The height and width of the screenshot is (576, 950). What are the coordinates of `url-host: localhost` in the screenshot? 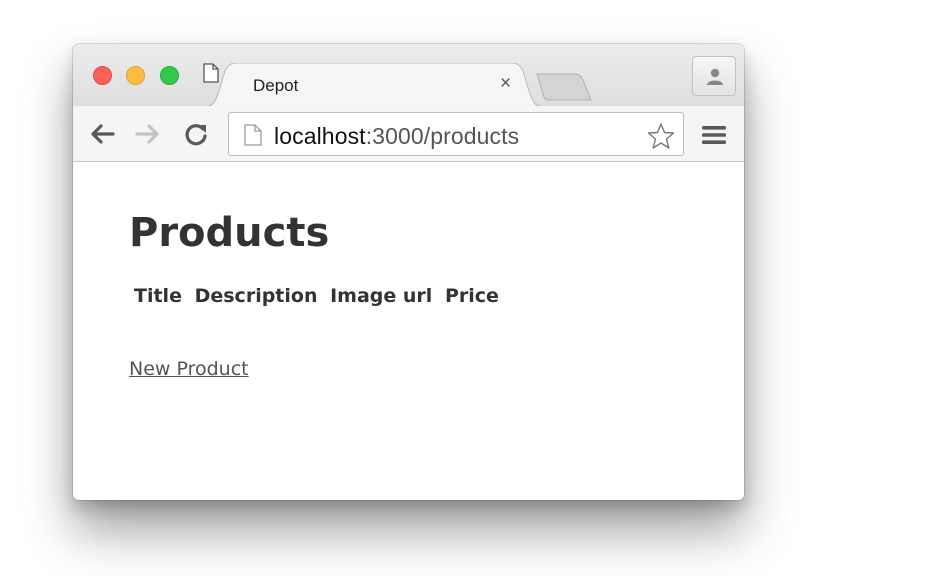 It's located at (320, 136).